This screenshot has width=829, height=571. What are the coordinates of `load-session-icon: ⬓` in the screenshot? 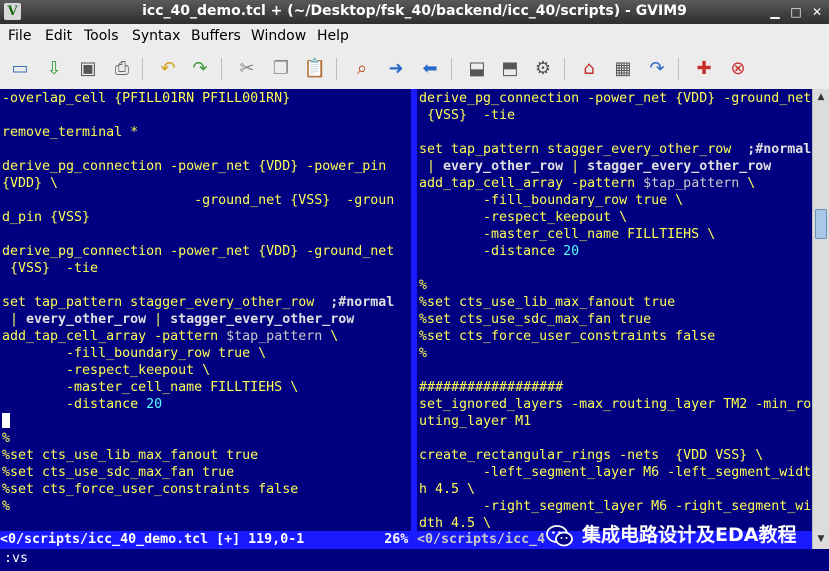 It's located at (477, 69).